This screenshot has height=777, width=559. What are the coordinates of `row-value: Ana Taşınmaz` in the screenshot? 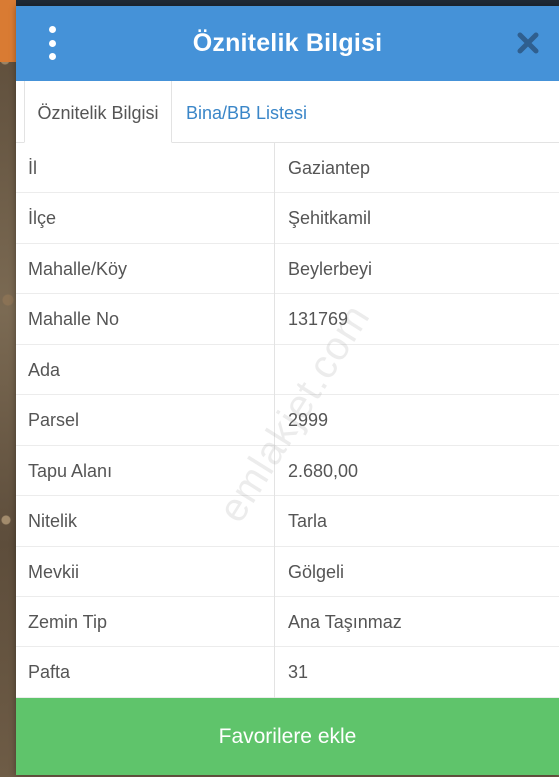 It's located at (345, 621).